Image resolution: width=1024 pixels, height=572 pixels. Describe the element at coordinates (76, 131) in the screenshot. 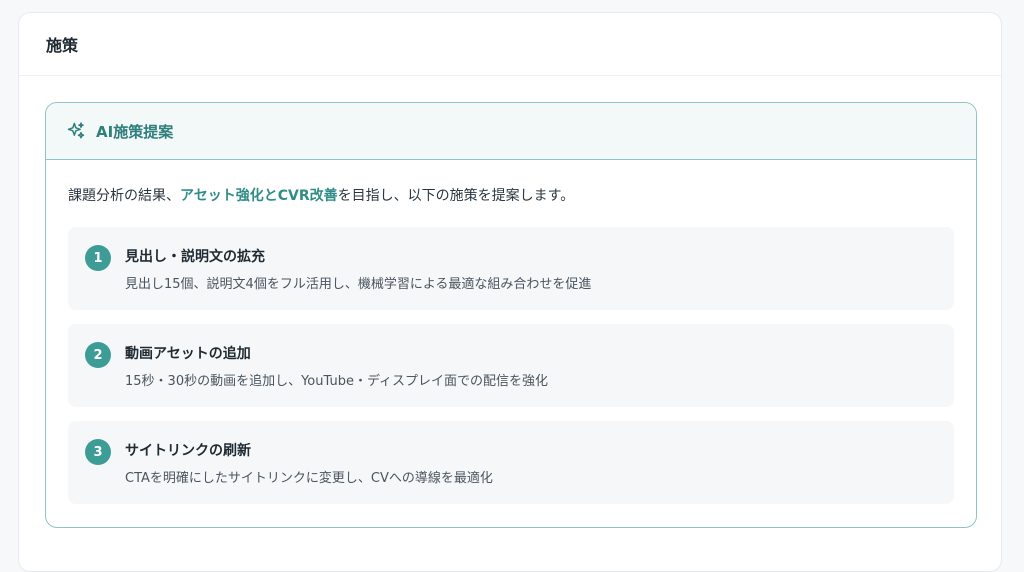

I see `sparkle-icon` at that location.